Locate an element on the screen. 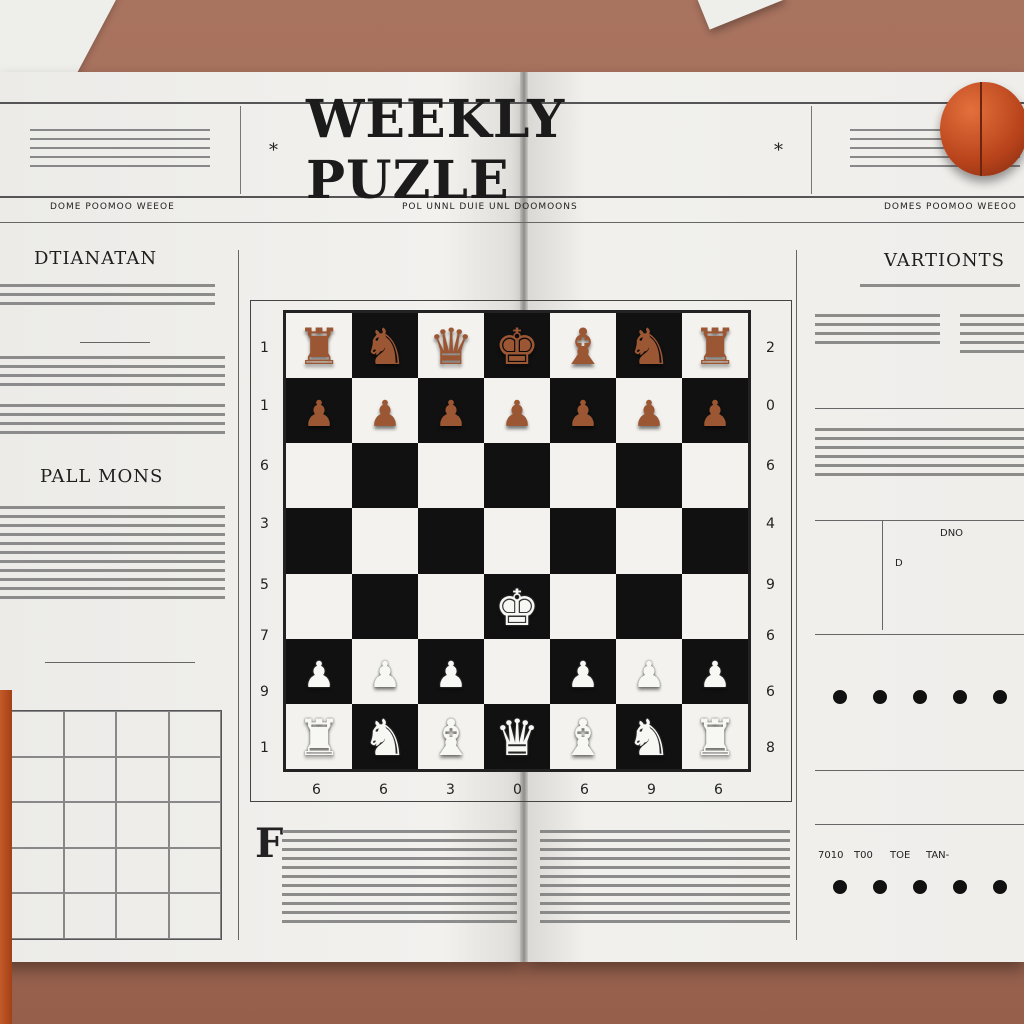  file-label: 0 is located at coordinates (517, 790).